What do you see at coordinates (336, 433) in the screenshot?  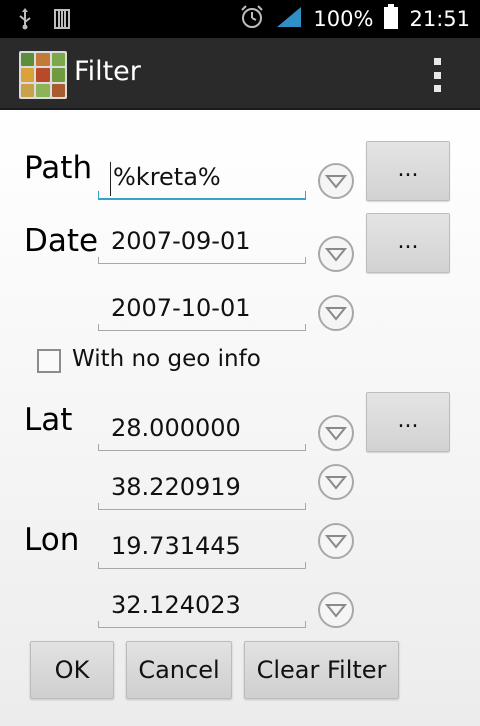 I see `lat-from-dropdown-icon` at bounding box center [336, 433].